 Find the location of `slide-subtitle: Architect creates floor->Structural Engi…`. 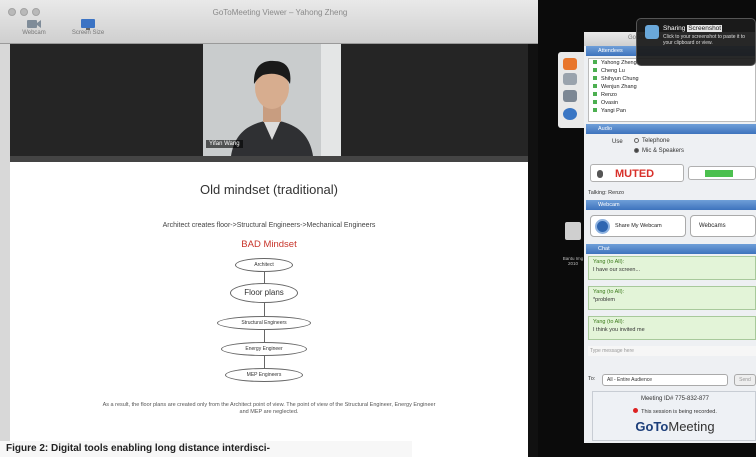

slide-subtitle: Architect creates floor->Structural Engi… is located at coordinates (269, 225).